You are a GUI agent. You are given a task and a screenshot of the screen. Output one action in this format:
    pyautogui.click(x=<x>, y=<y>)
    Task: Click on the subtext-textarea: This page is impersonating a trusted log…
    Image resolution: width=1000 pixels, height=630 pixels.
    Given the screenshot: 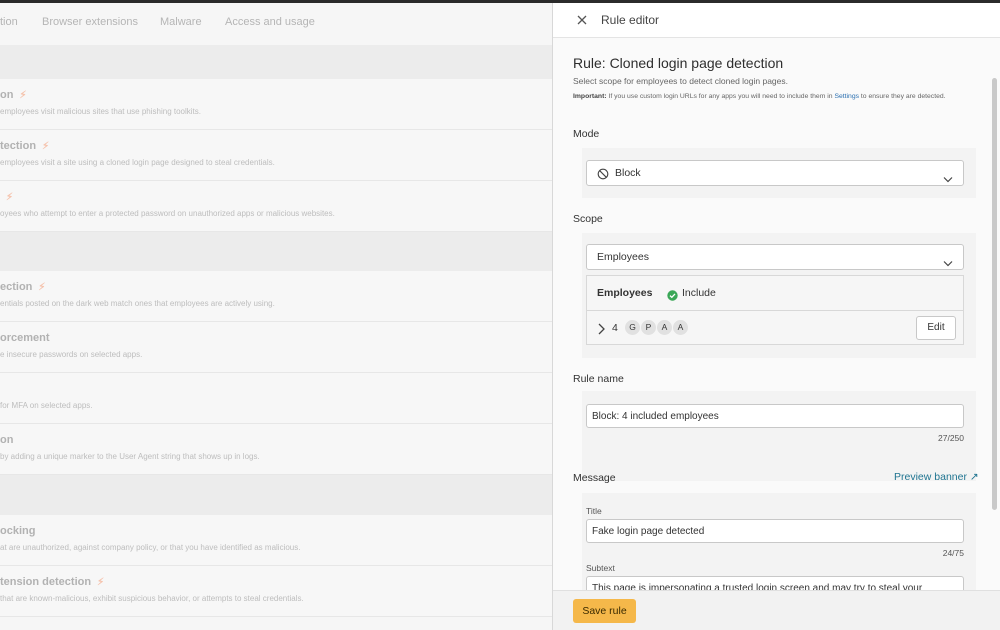 What is the action you would take?
    pyautogui.click(x=775, y=583)
    